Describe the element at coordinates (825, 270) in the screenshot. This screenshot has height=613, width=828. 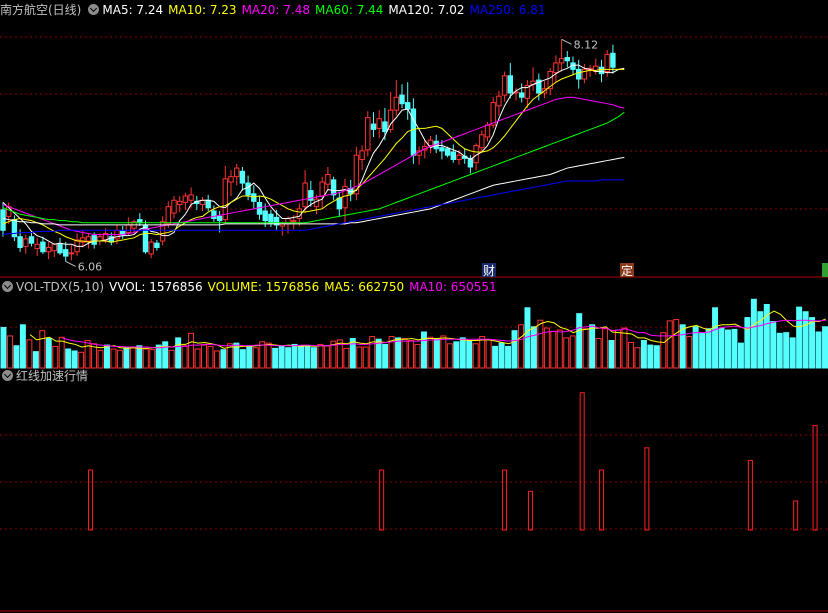
I see `marker-edge` at that location.